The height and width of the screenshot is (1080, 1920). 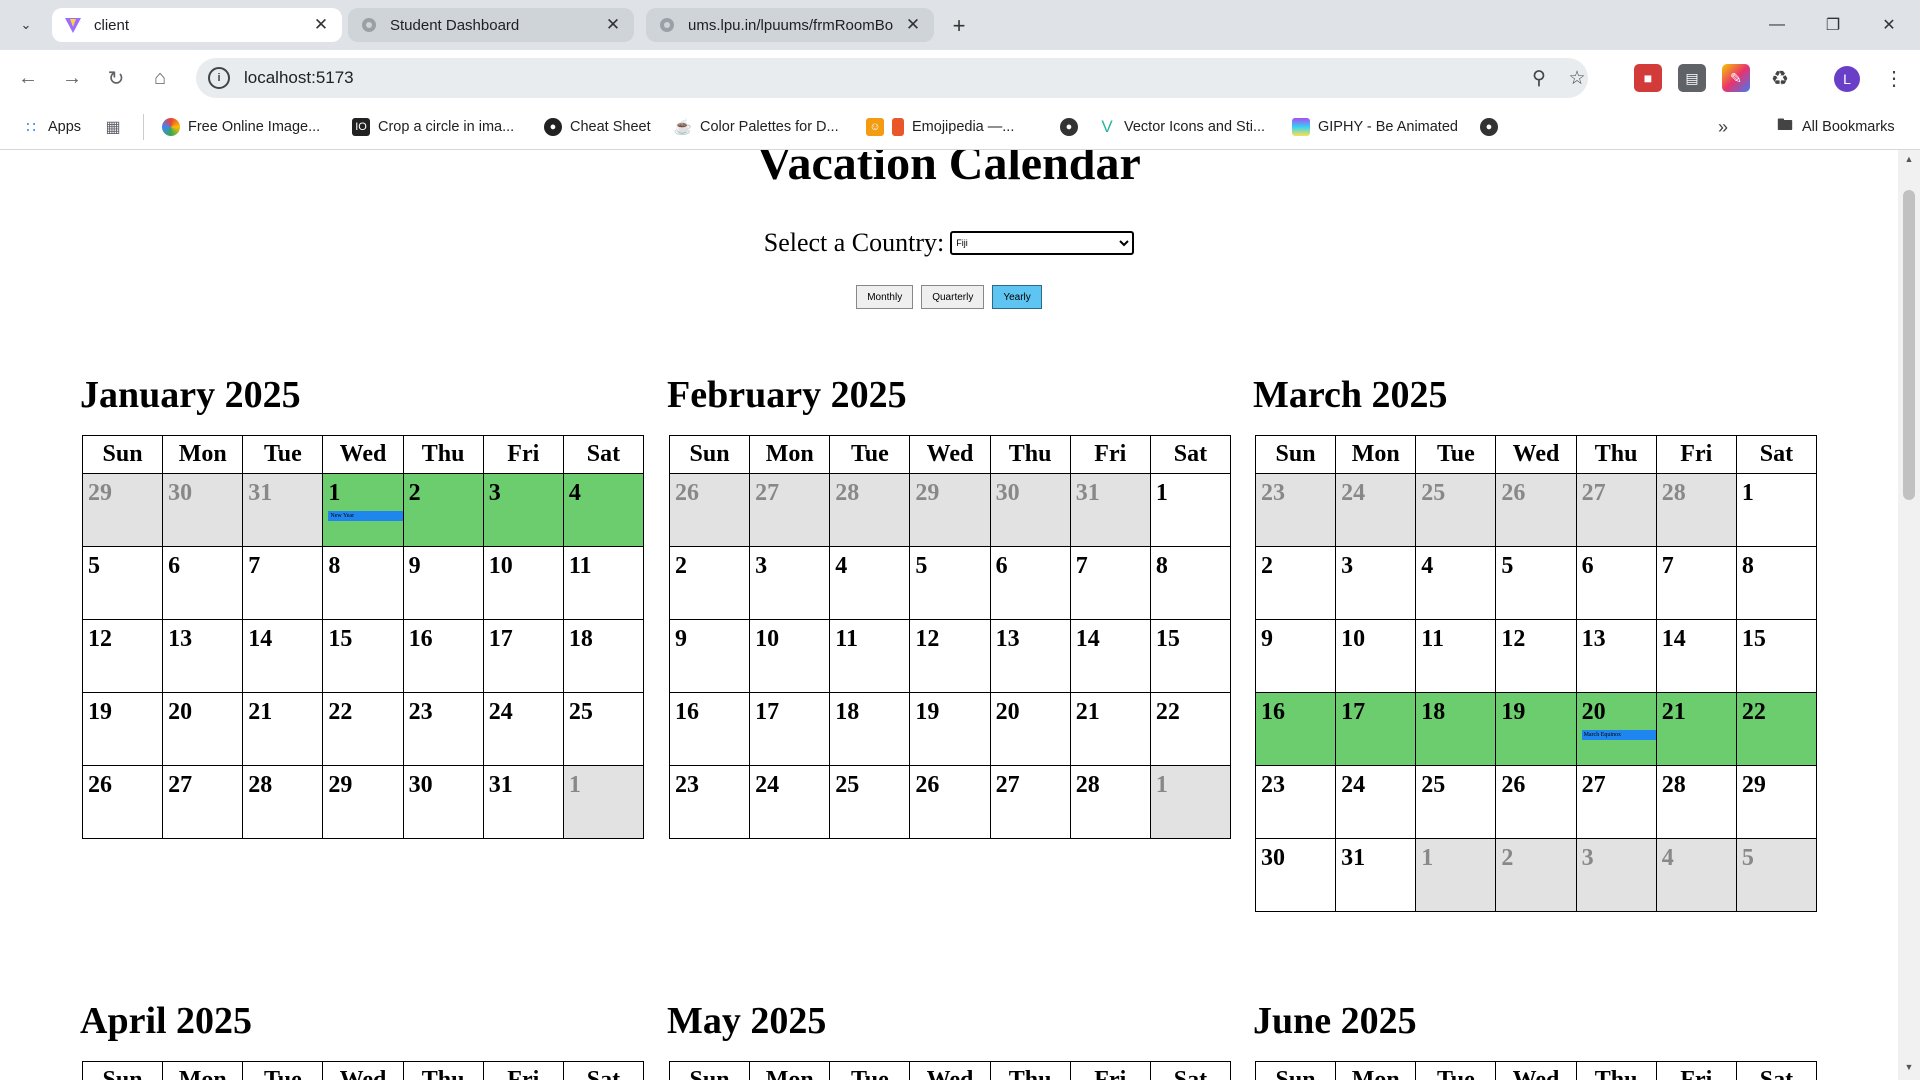 What do you see at coordinates (1577, 78) in the screenshot?
I see `bookmark-star-icon: ☆` at bounding box center [1577, 78].